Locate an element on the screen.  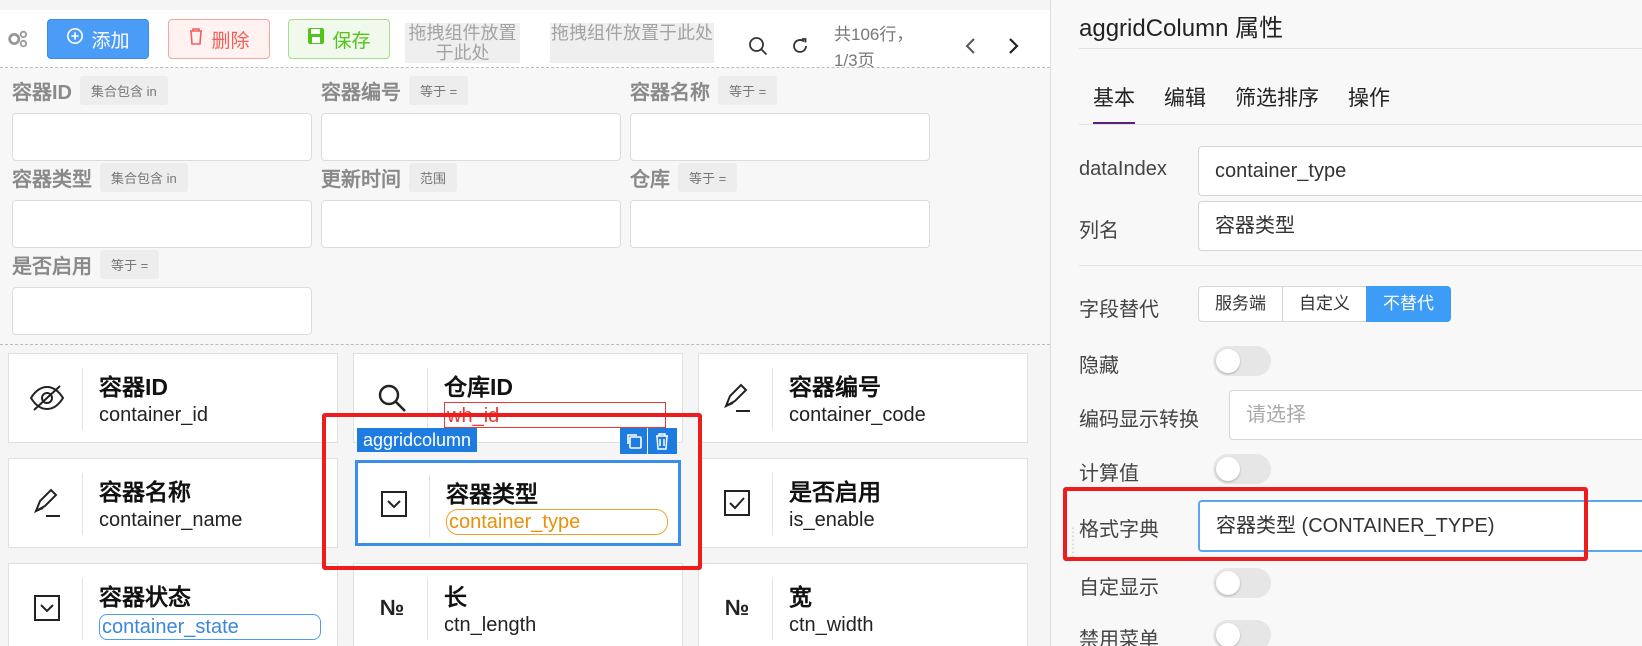
delete-button: 删除 is located at coordinates (219, 39).